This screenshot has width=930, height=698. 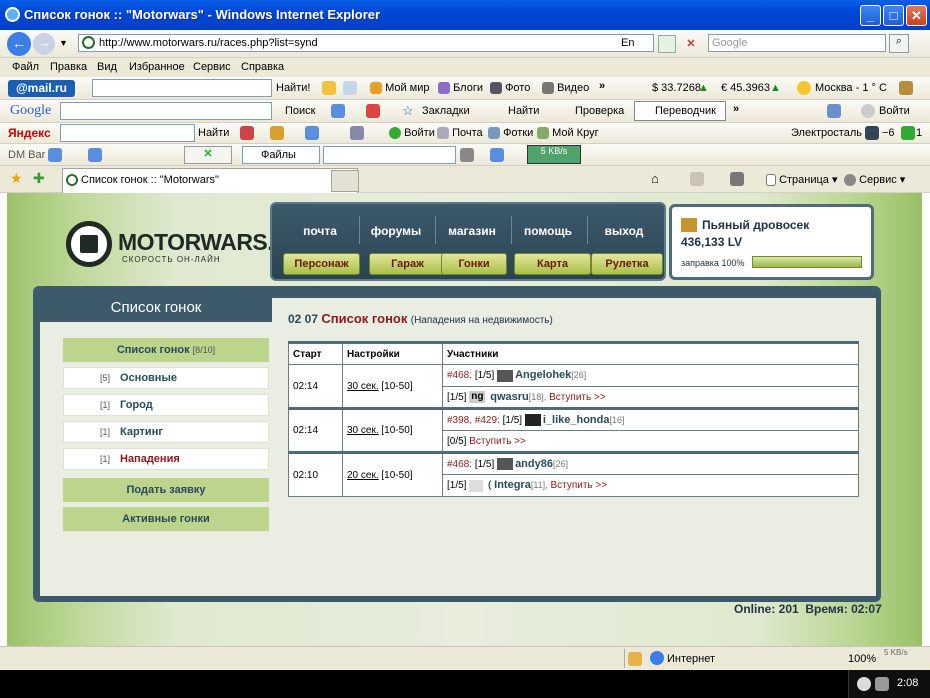 What do you see at coordinates (408, 111) in the screenshot?
I see `star-icon: ☆` at bounding box center [408, 111].